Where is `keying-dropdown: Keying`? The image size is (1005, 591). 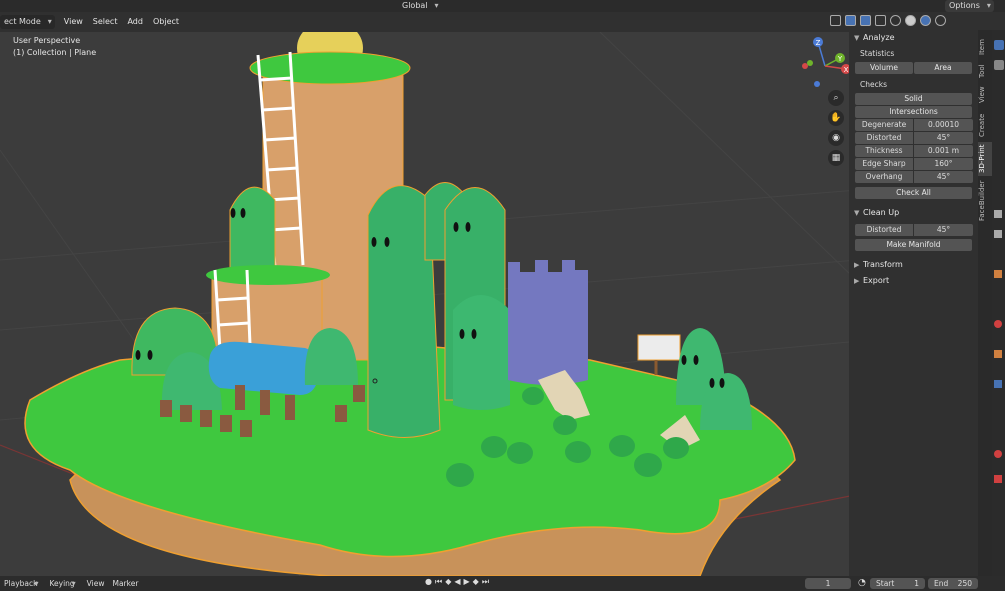 keying-dropdown: Keying is located at coordinates (61, 584).